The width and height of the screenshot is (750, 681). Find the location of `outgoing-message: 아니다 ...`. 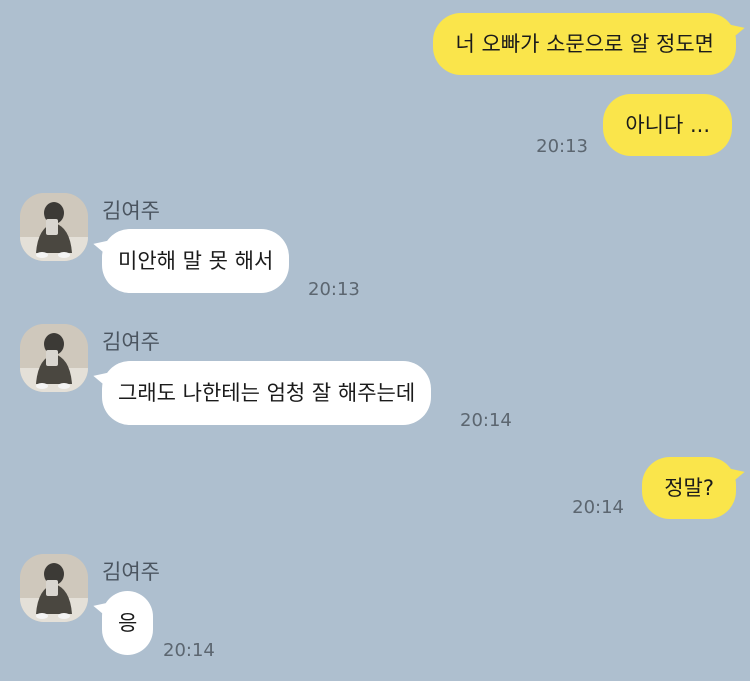

outgoing-message: 아니다 ... is located at coordinates (667, 125).